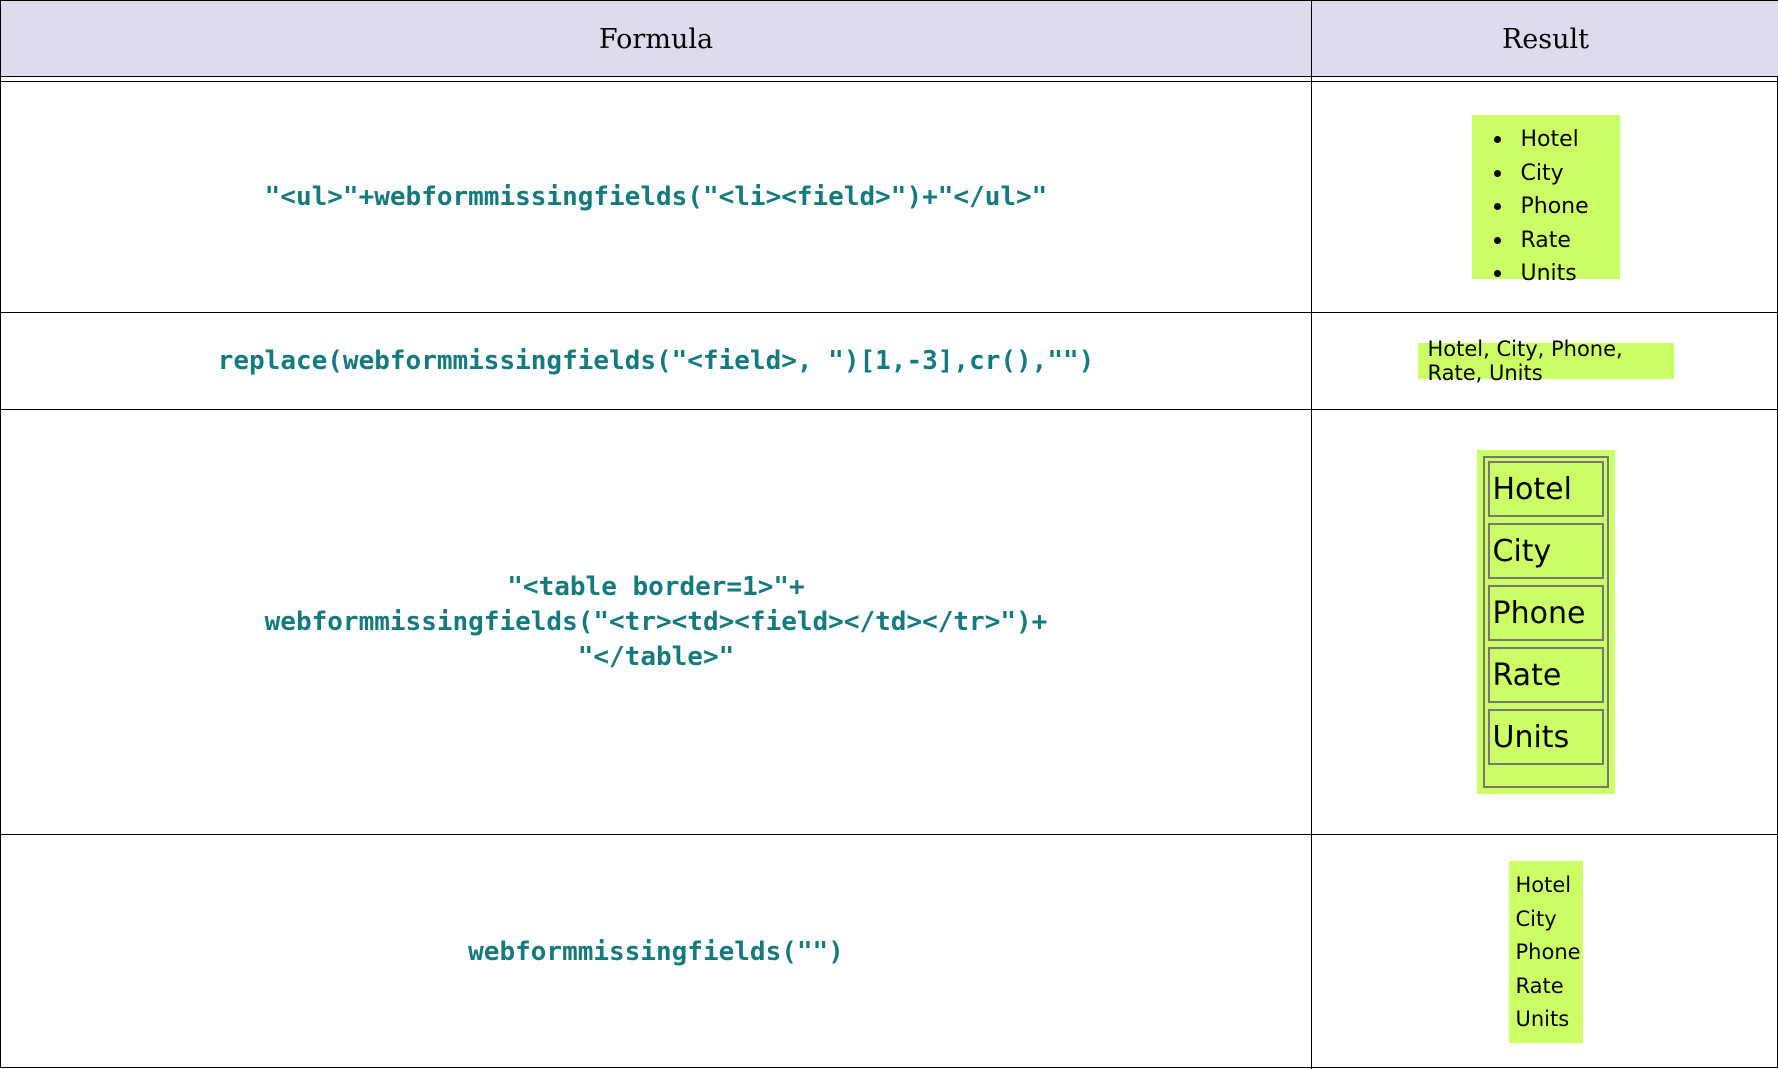 The image size is (1778, 1069). I want to click on formula-column-header: Formula, so click(656, 39).